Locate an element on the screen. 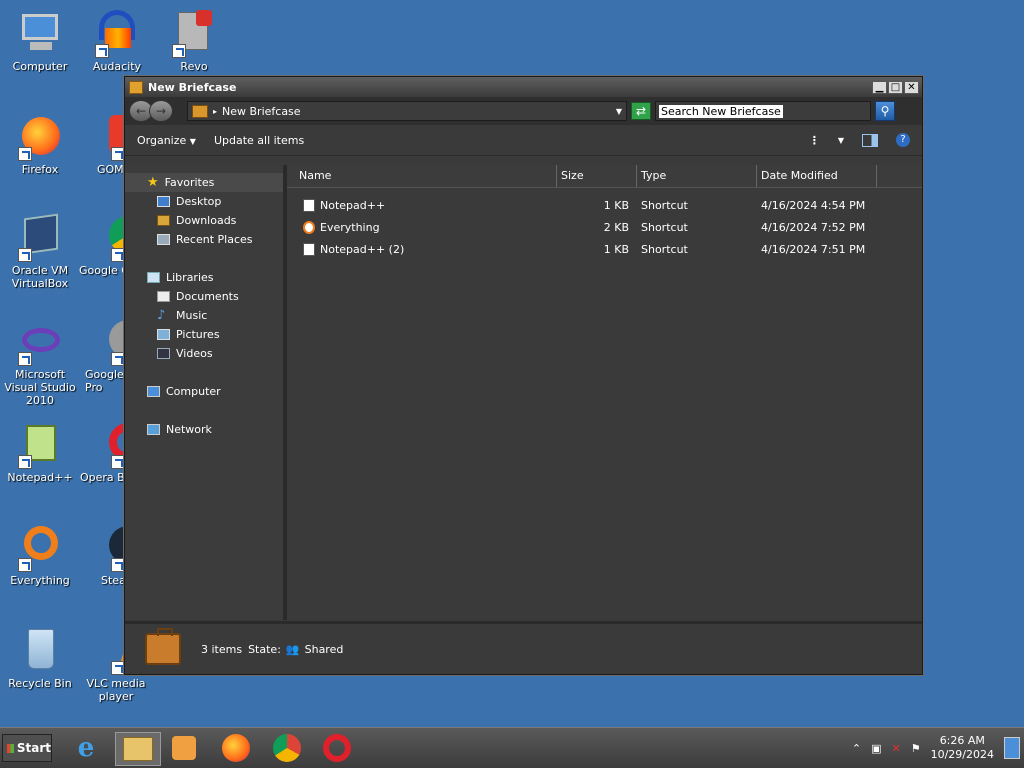 The height and width of the screenshot is (768, 1024). notepadpp-icon is located at coordinates (40, 445).